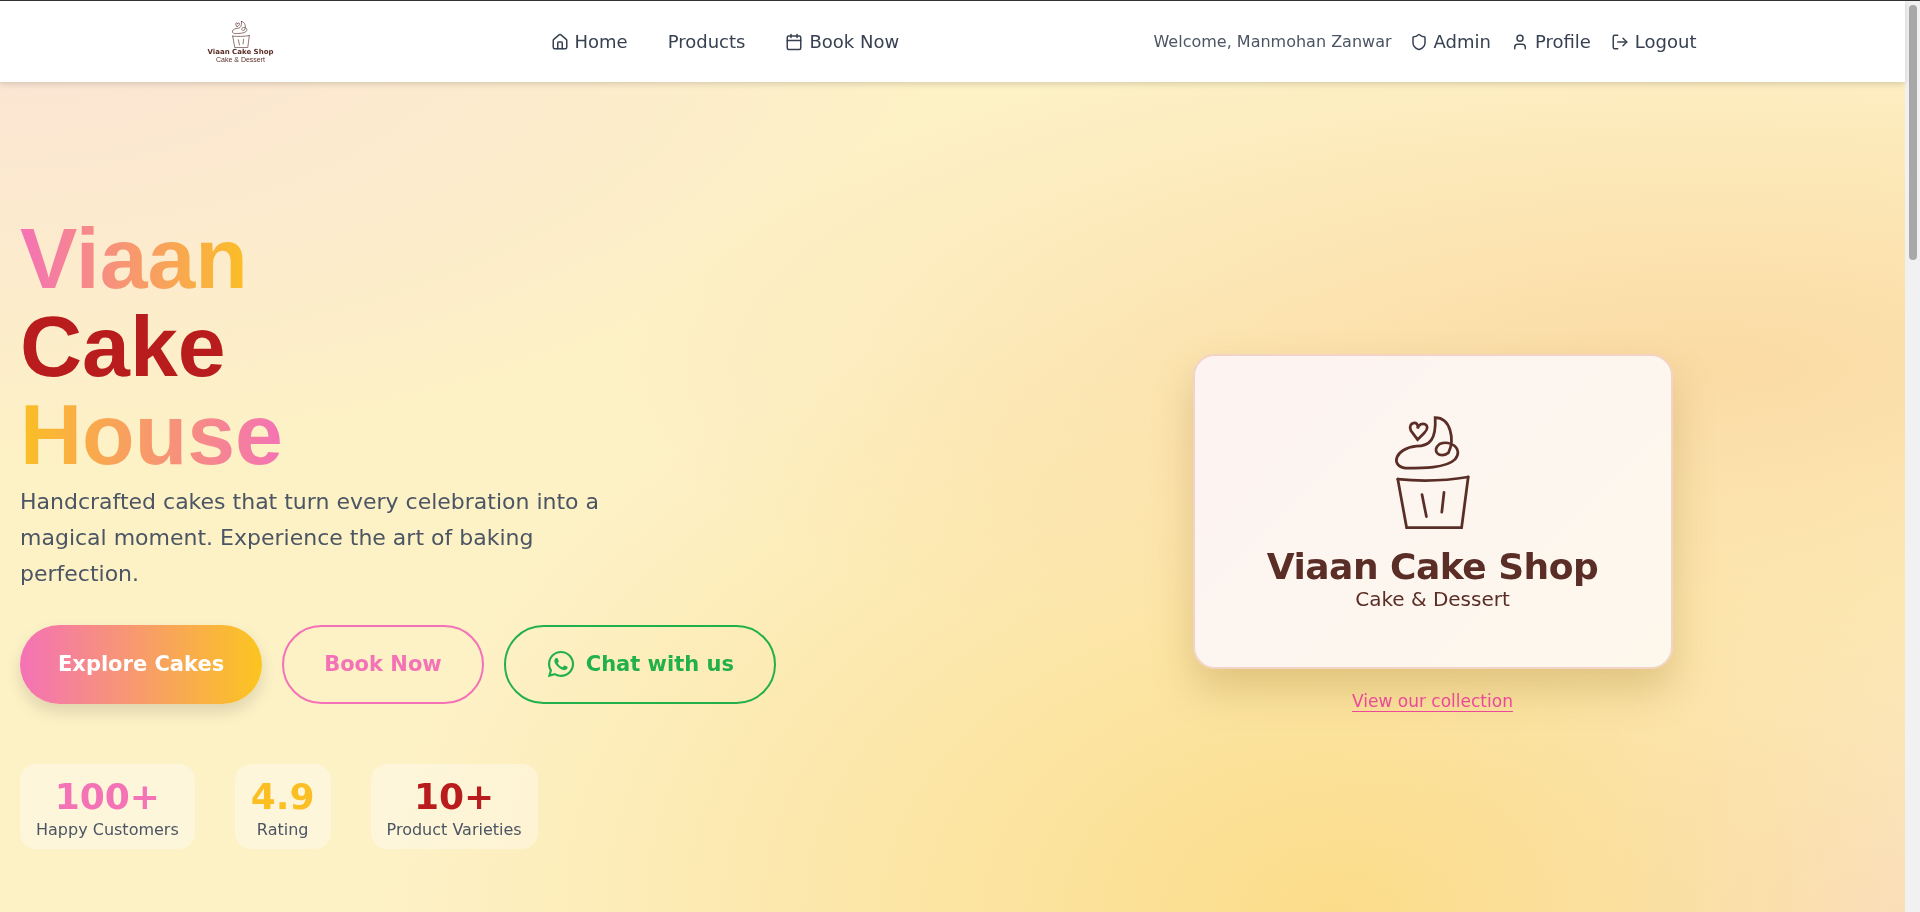 This screenshot has height=912, width=1920. Describe the element at coordinates (107, 829) in the screenshot. I see `stat-label: Happy Customers` at that location.